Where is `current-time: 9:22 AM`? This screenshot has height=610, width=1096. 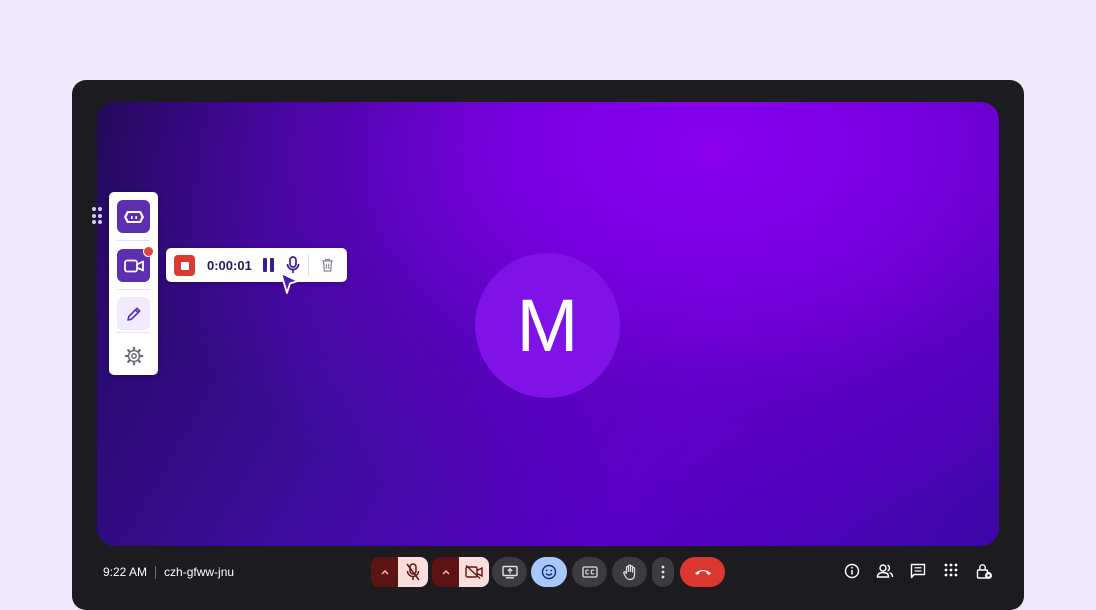
current-time: 9:22 AM is located at coordinates (125, 572).